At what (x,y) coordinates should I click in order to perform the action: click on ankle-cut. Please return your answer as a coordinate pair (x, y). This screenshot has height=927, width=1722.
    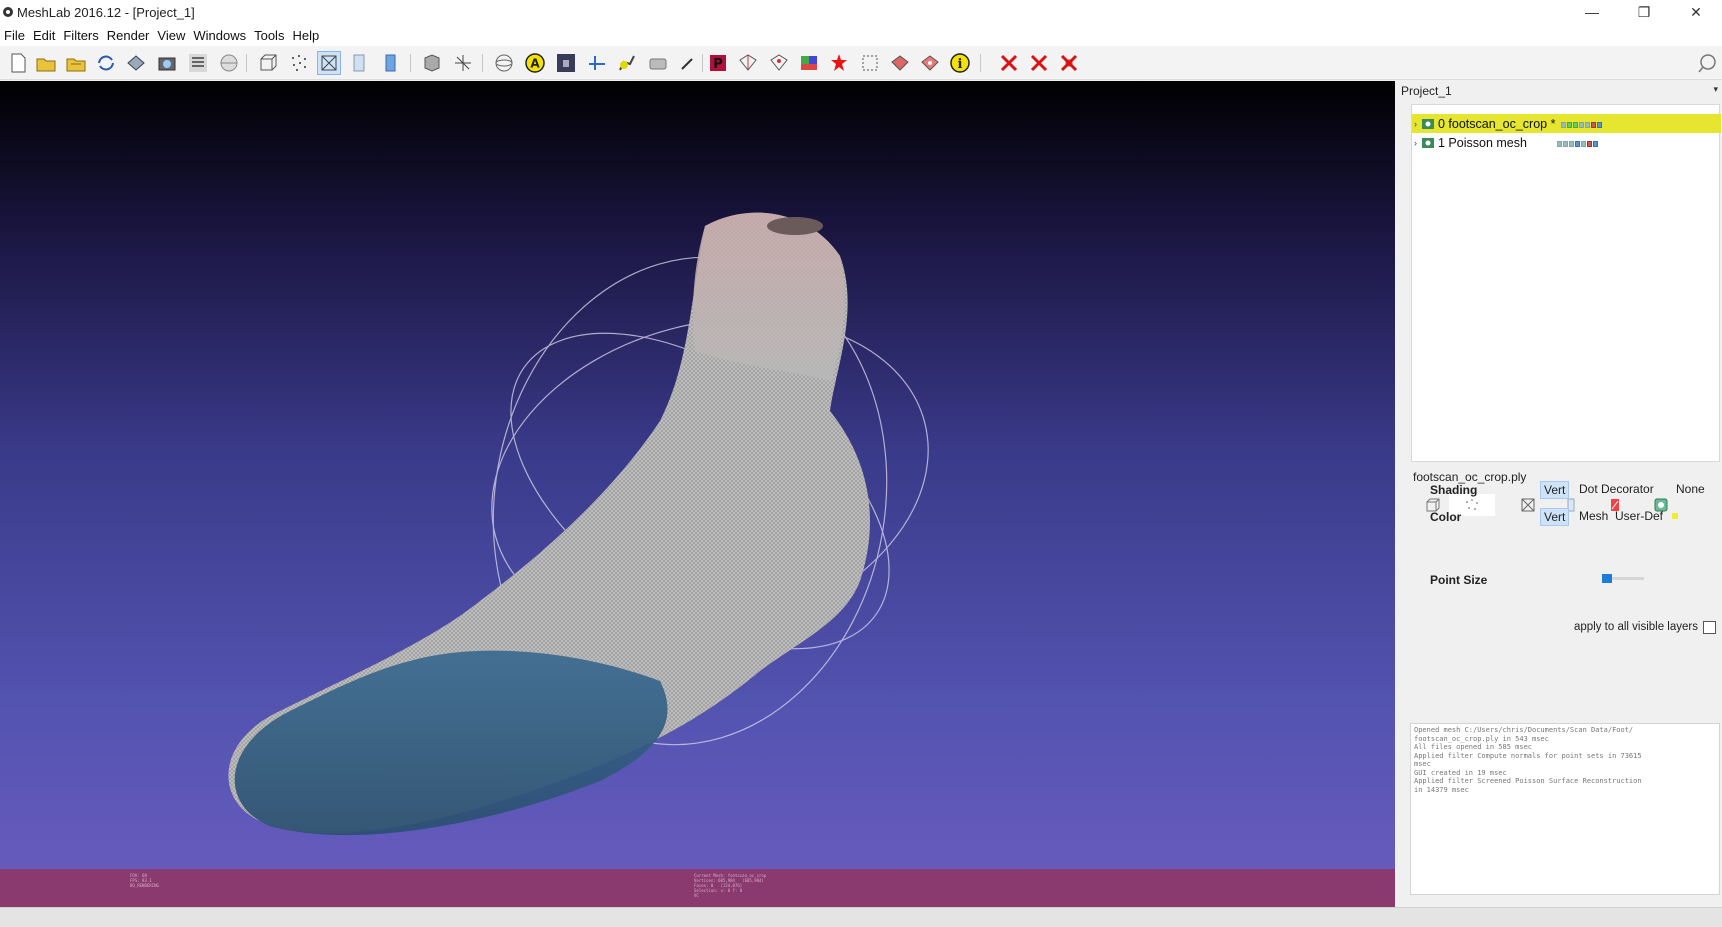
    Looking at the image, I should click on (795, 226).